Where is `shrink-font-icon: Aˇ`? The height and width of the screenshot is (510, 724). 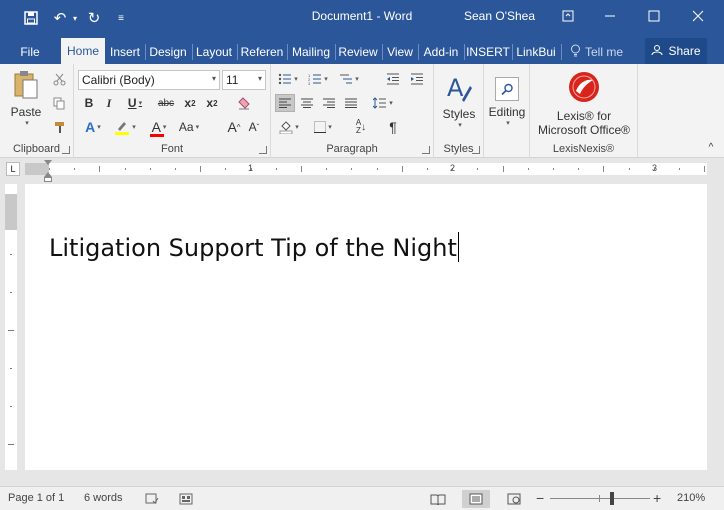
shrink-font-icon: Aˇ is located at coordinates (254, 127).